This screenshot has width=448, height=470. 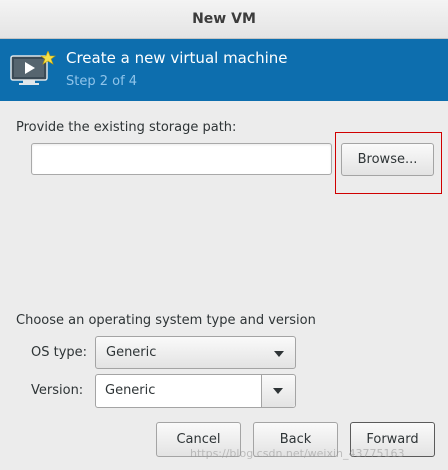 What do you see at coordinates (126, 127) in the screenshot?
I see `storage-path-label: Provide the existing storage path:` at bounding box center [126, 127].